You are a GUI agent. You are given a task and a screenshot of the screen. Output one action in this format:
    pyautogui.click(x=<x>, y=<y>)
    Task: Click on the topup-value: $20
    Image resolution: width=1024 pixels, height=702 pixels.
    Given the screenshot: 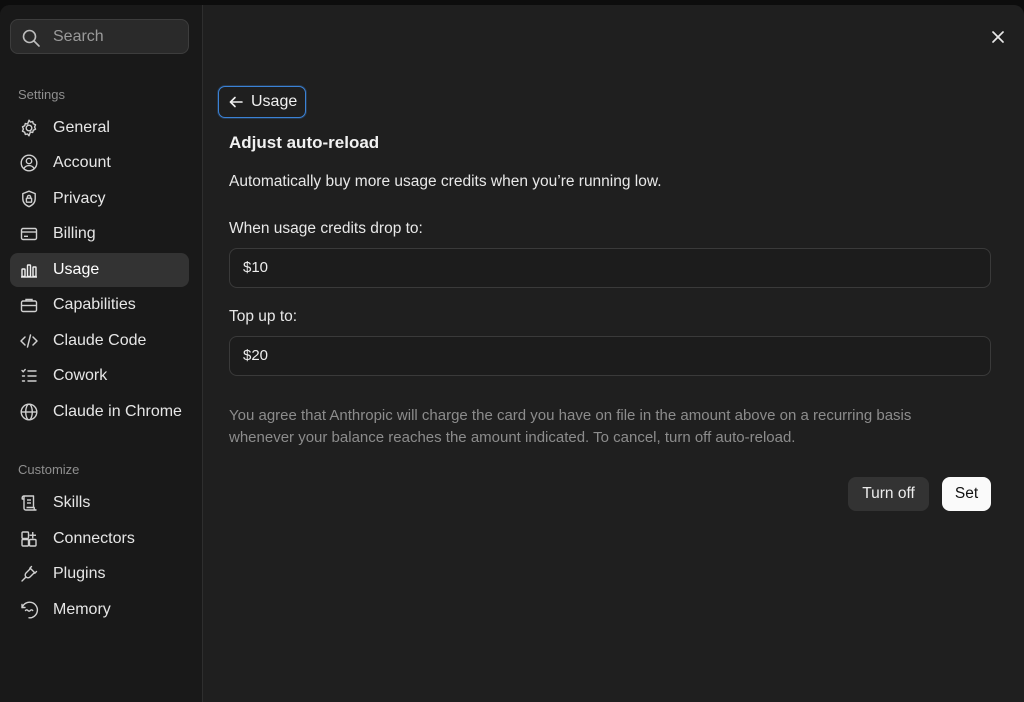 What is the action you would take?
    pyautogui.click(x=256, y=355)
    